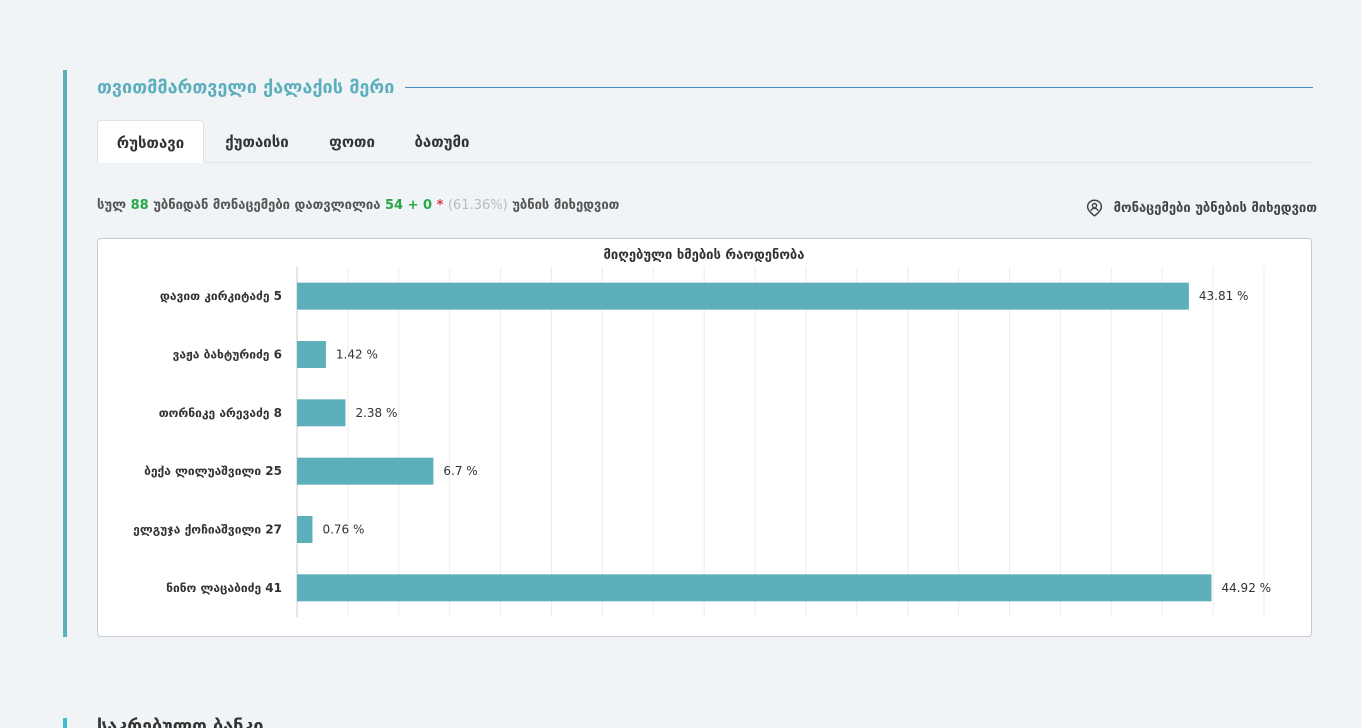 The image size is (1361, 728). I want to click on person-pin-icon, so click(1094, 208).